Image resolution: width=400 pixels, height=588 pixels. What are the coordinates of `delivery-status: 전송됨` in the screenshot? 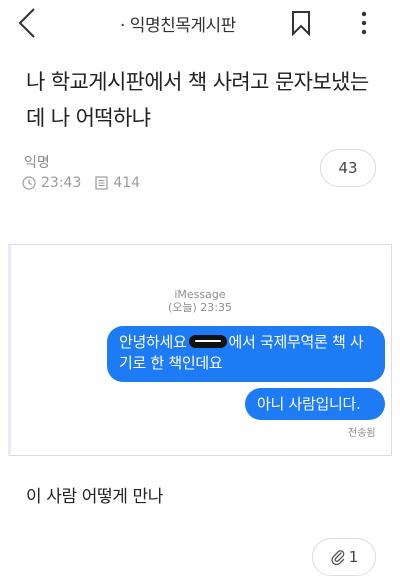 It's located at (362, 433).